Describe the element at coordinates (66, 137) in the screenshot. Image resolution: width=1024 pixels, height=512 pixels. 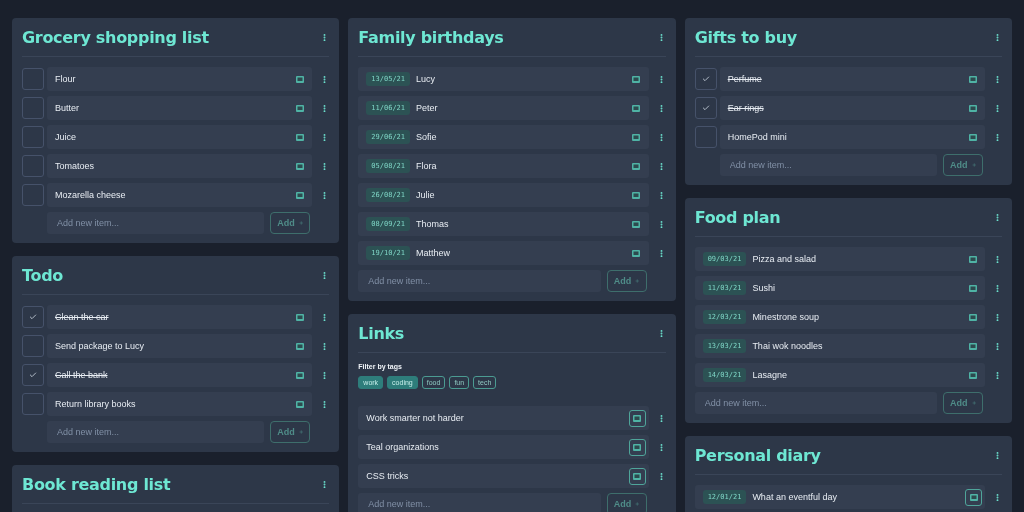
I see `item-text: Juice` at that location.